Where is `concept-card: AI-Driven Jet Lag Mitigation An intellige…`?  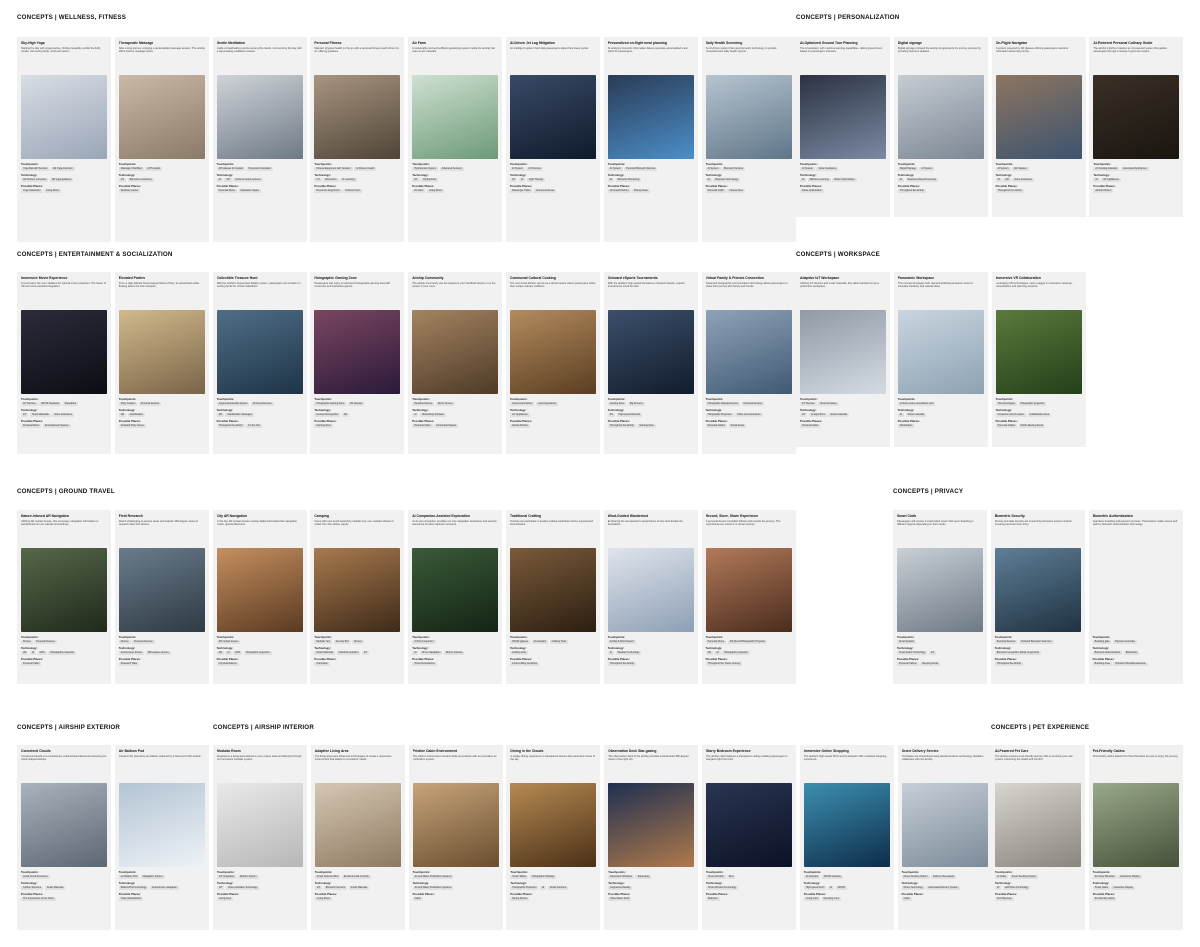 concept-card: AI-Driven Jet Lag Mitigation An intellige… is located at coordinates (553, 139).